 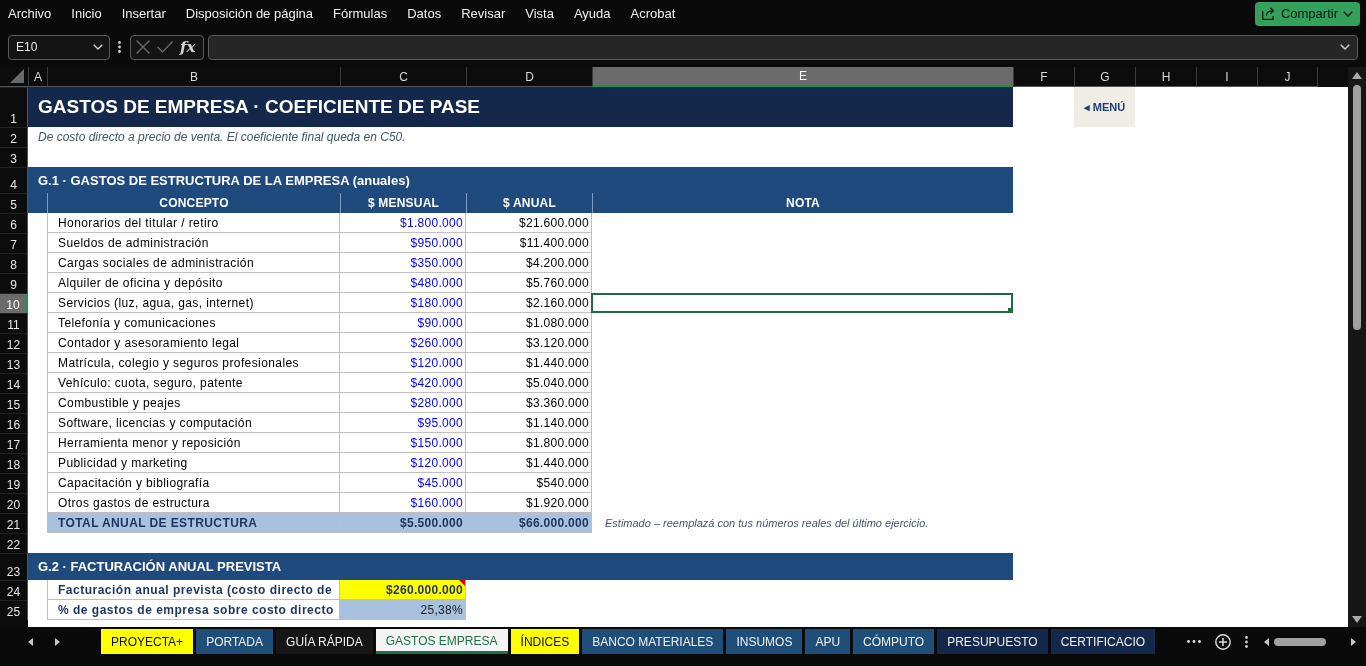 What do you see at coordinates (14, 203) in the screenshot?
I see `row-header: 5` at bounding box center [14, 203].